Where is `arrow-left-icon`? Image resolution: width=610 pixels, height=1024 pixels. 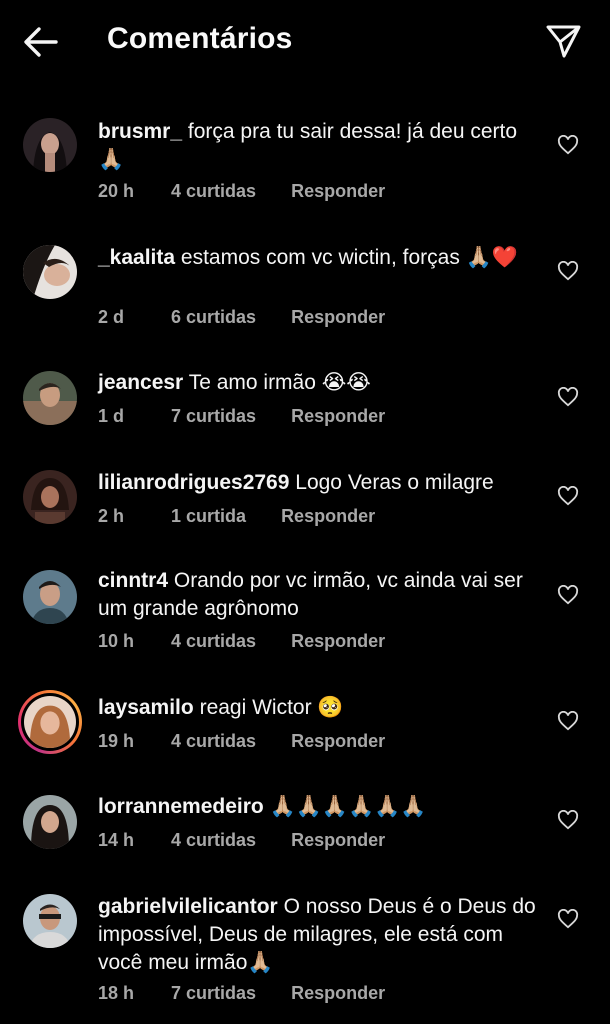 arrow-left-icon is located at coordinates (41, 42).